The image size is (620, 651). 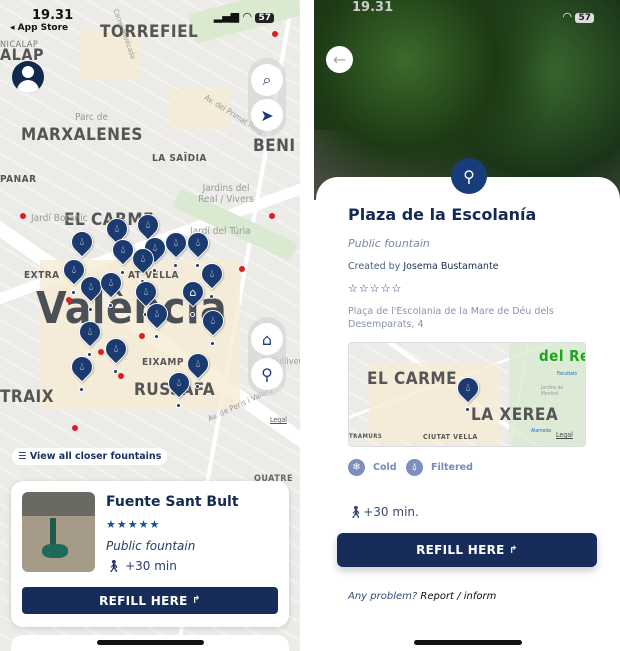 I want to click on search-button: ⌕, so click(x=267, y=80).